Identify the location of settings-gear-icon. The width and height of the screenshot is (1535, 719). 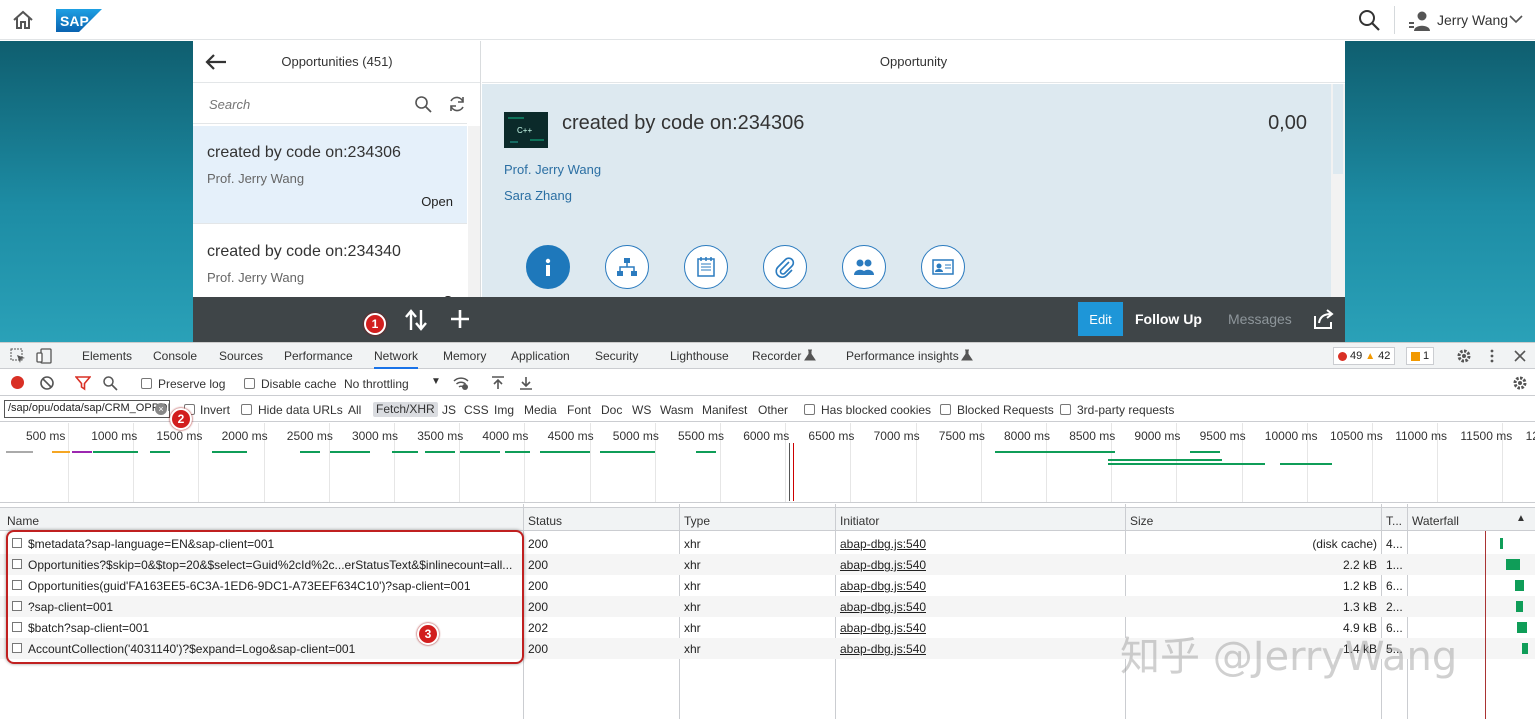
(1464, 356).